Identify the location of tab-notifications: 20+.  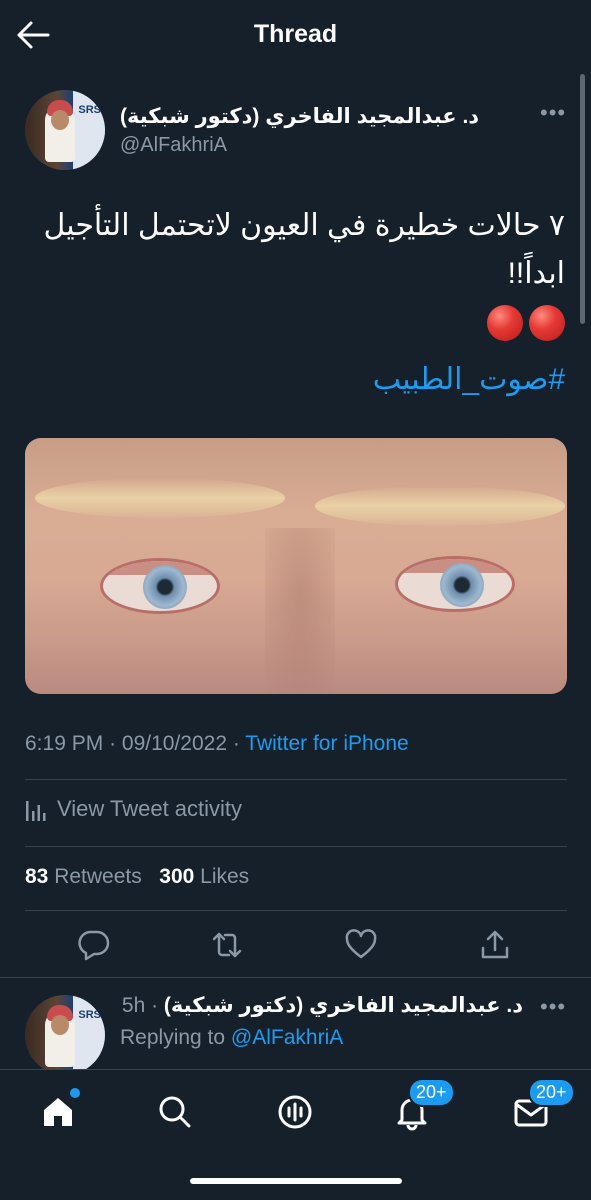
(423, 1105).